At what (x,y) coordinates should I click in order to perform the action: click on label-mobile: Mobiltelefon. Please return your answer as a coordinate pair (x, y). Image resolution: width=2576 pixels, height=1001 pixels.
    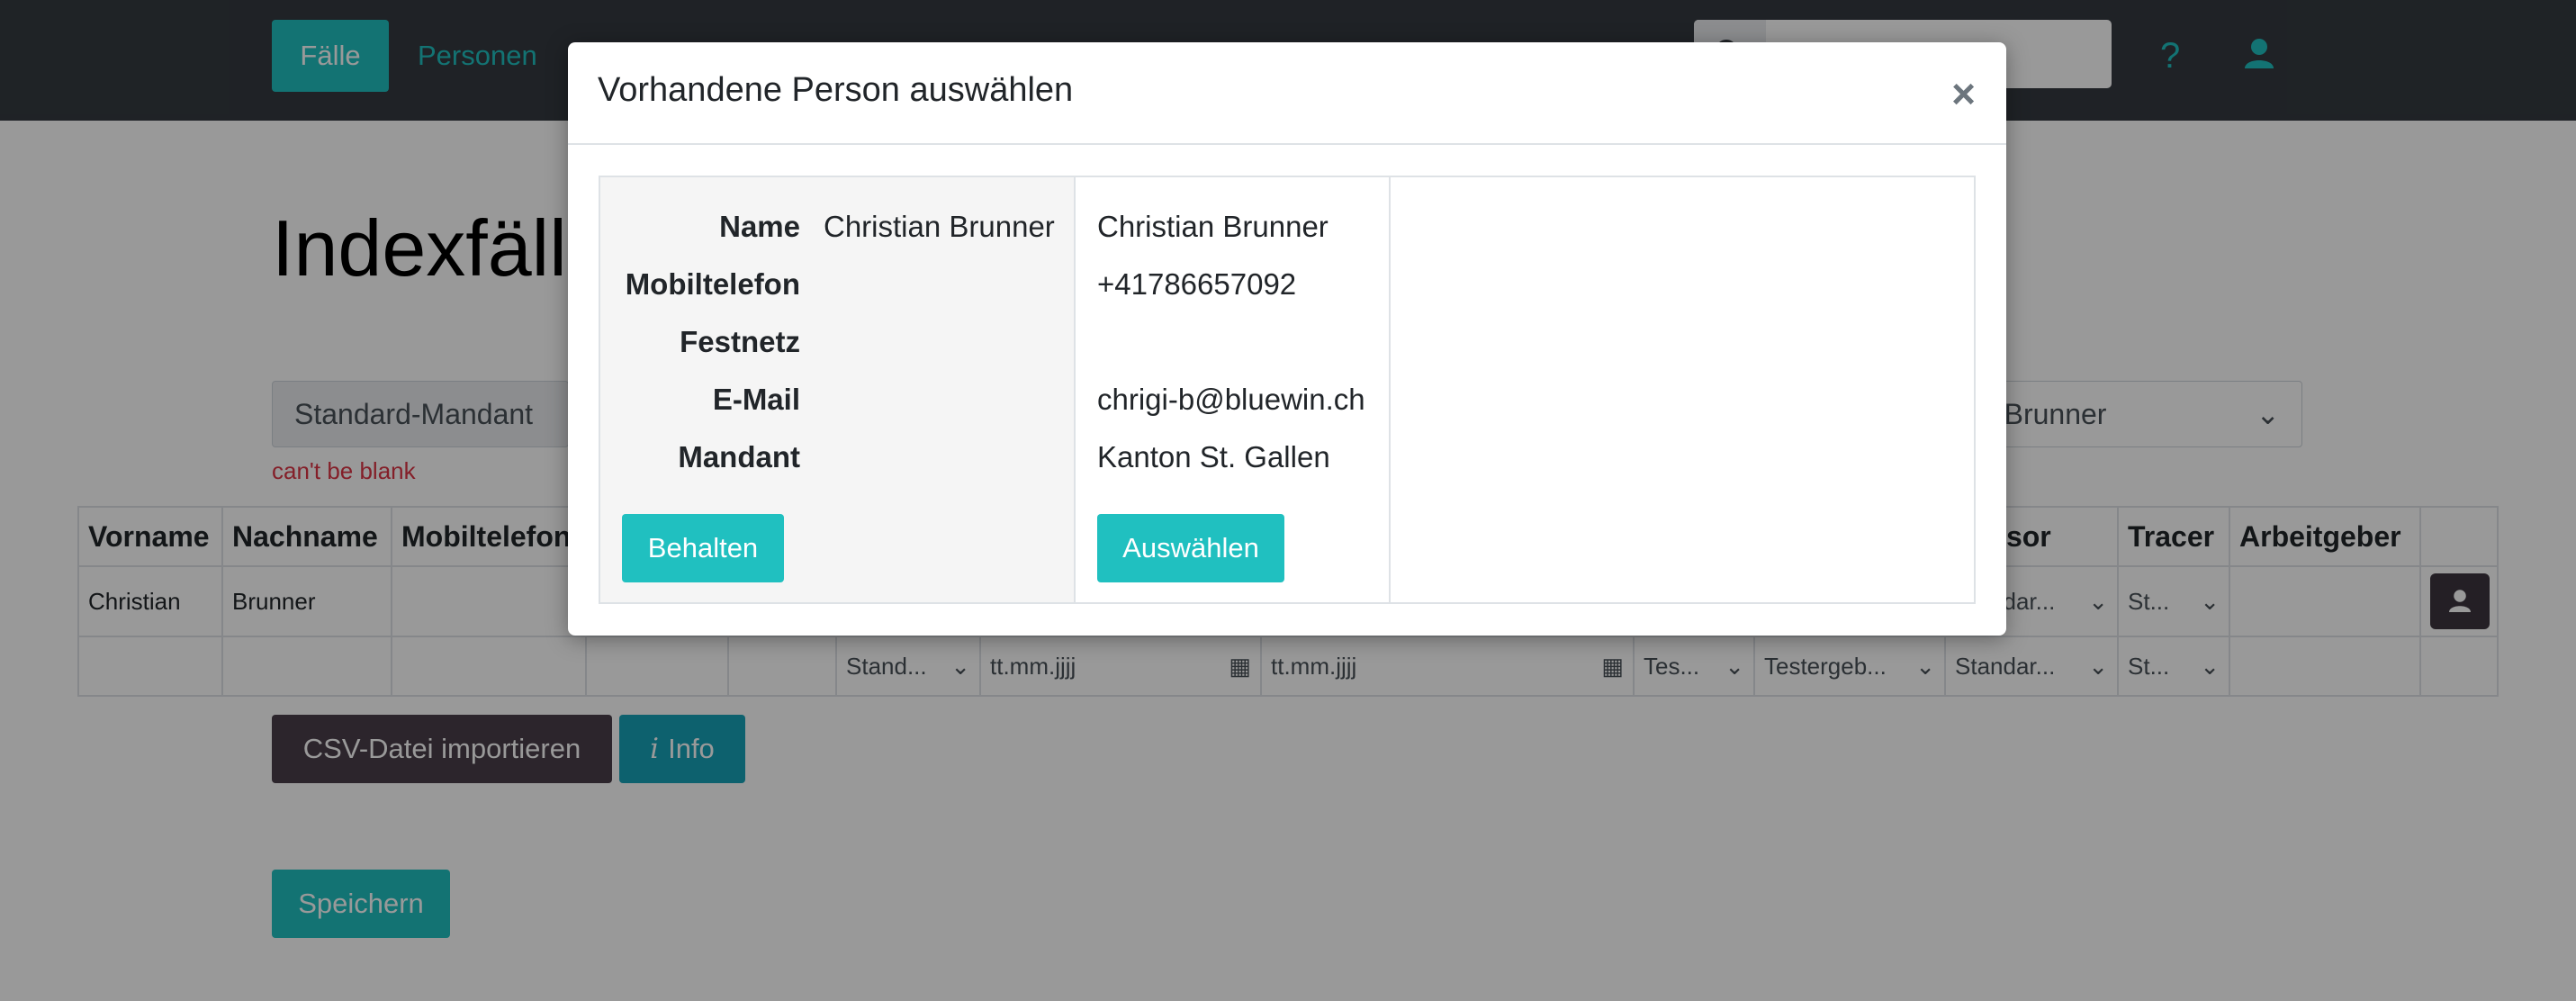
    Looking at the image, I should click on (712, 284).